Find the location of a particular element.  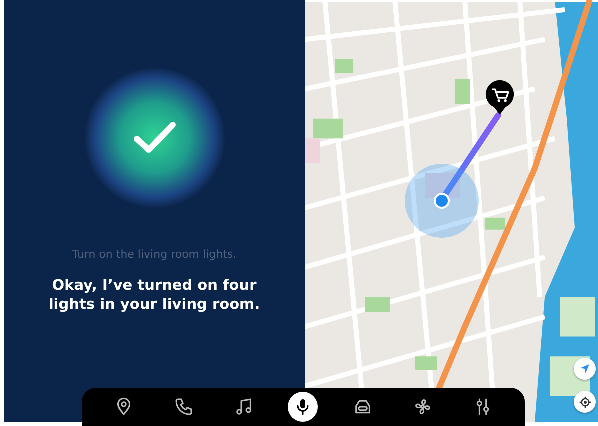

phone-icon is located at coordinates (184, 407).